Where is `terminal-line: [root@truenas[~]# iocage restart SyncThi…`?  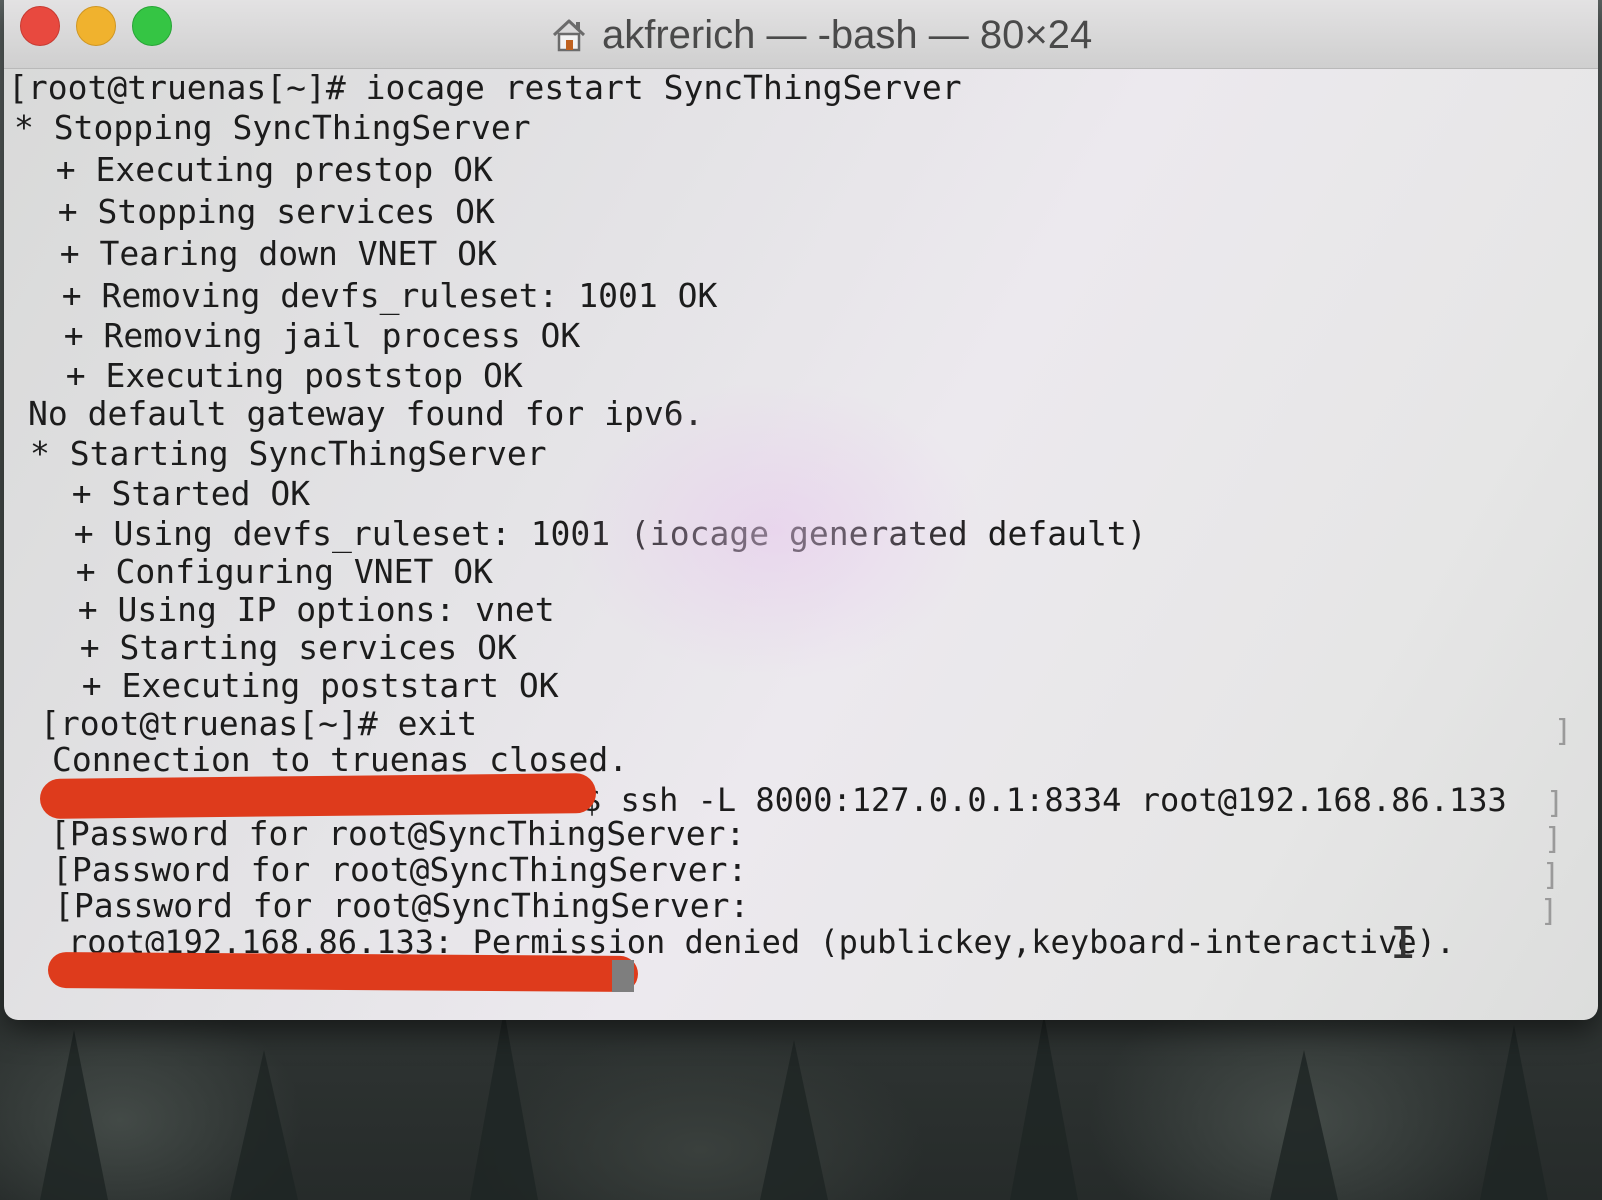
terminal-line: [root@truenas[~]# iocage restart SyncThi… is located at coordinates (485, 87).